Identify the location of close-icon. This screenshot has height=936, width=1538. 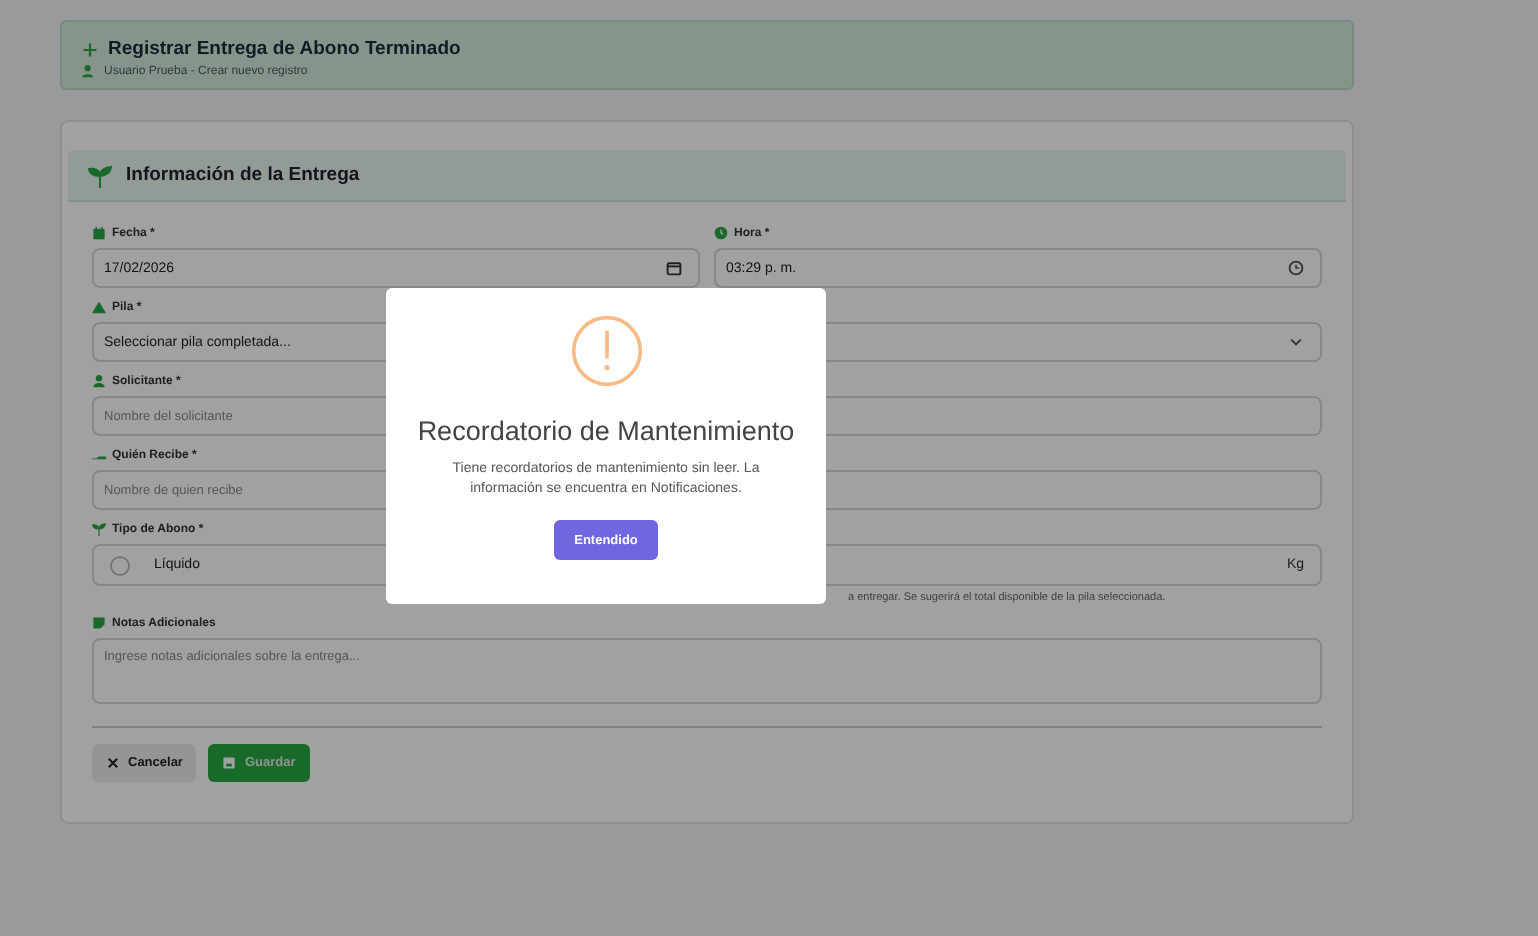
(113, 763).